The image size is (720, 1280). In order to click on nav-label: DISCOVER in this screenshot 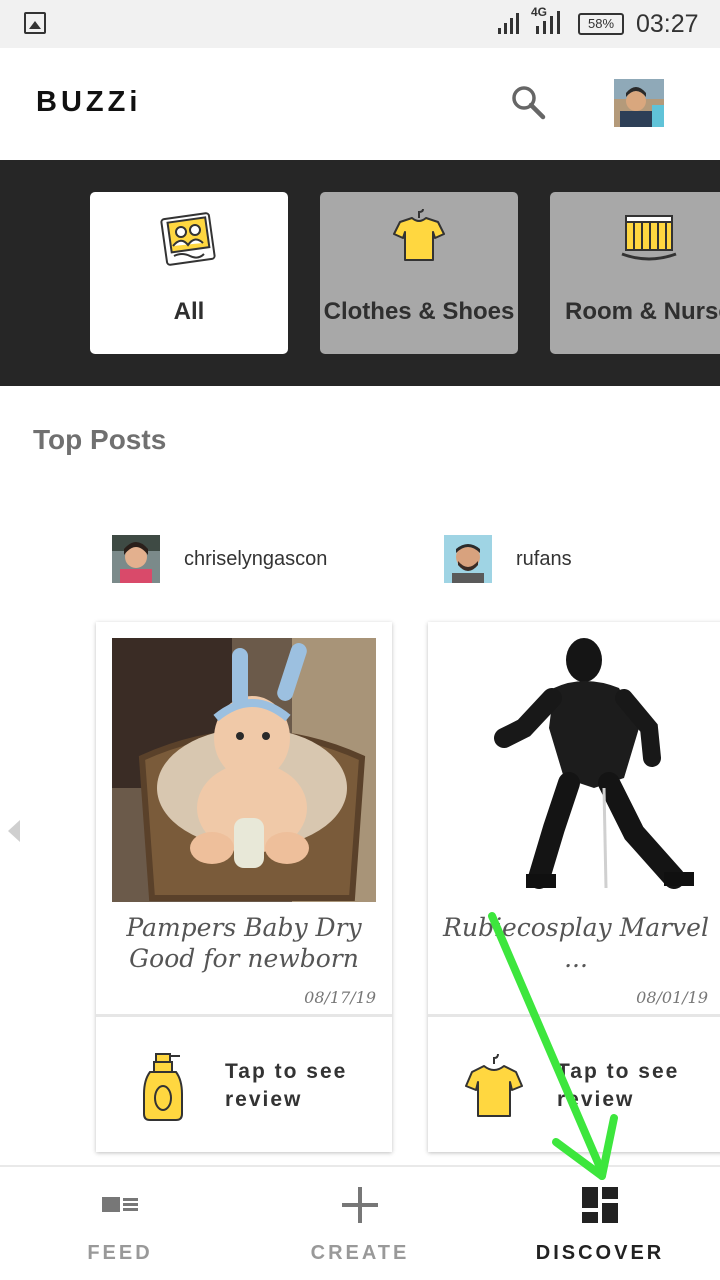, I will do `click(600, 1253)`.